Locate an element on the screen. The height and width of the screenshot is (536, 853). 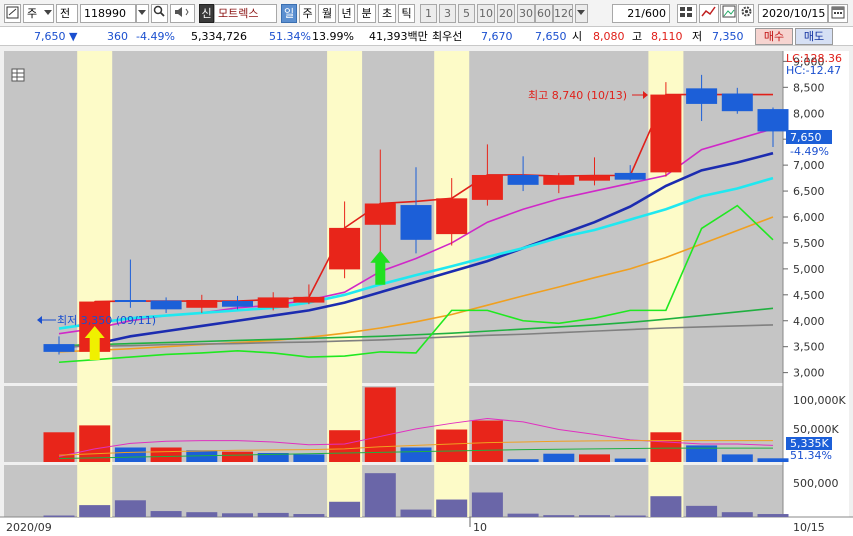
timeframe-day: 일 is located at coordinates (289, 13).